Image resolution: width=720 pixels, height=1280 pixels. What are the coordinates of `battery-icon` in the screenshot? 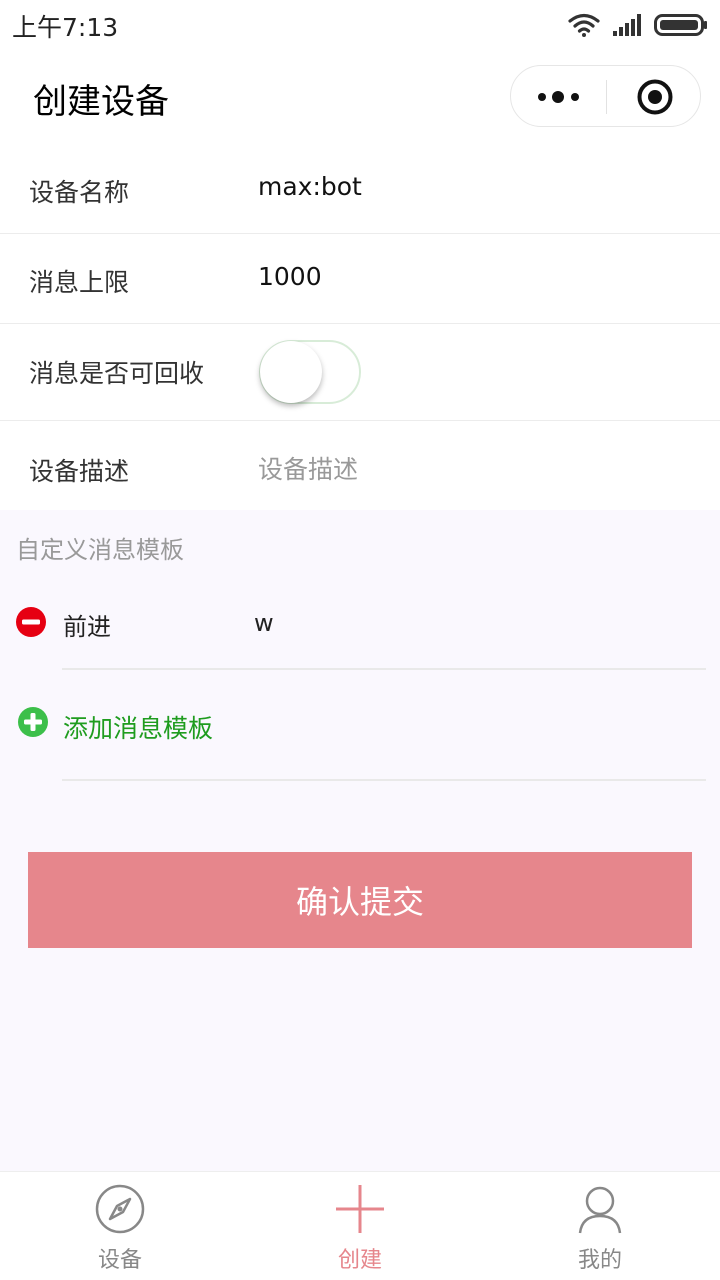 It's located at (680, 25).